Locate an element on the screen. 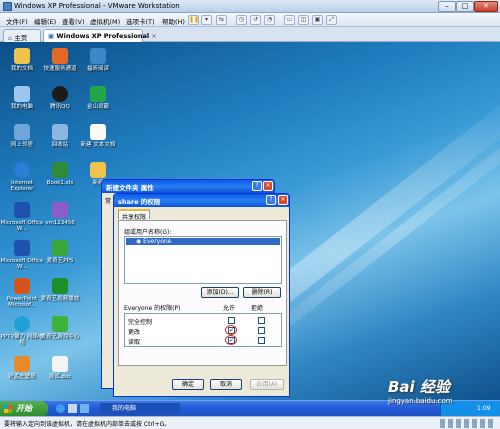 Image resolution: width=500 pixels, height=429 pixels. desktop-icon-iqiyi-player: 爱奇艺视频播放 is located at coordinates (60, 290).